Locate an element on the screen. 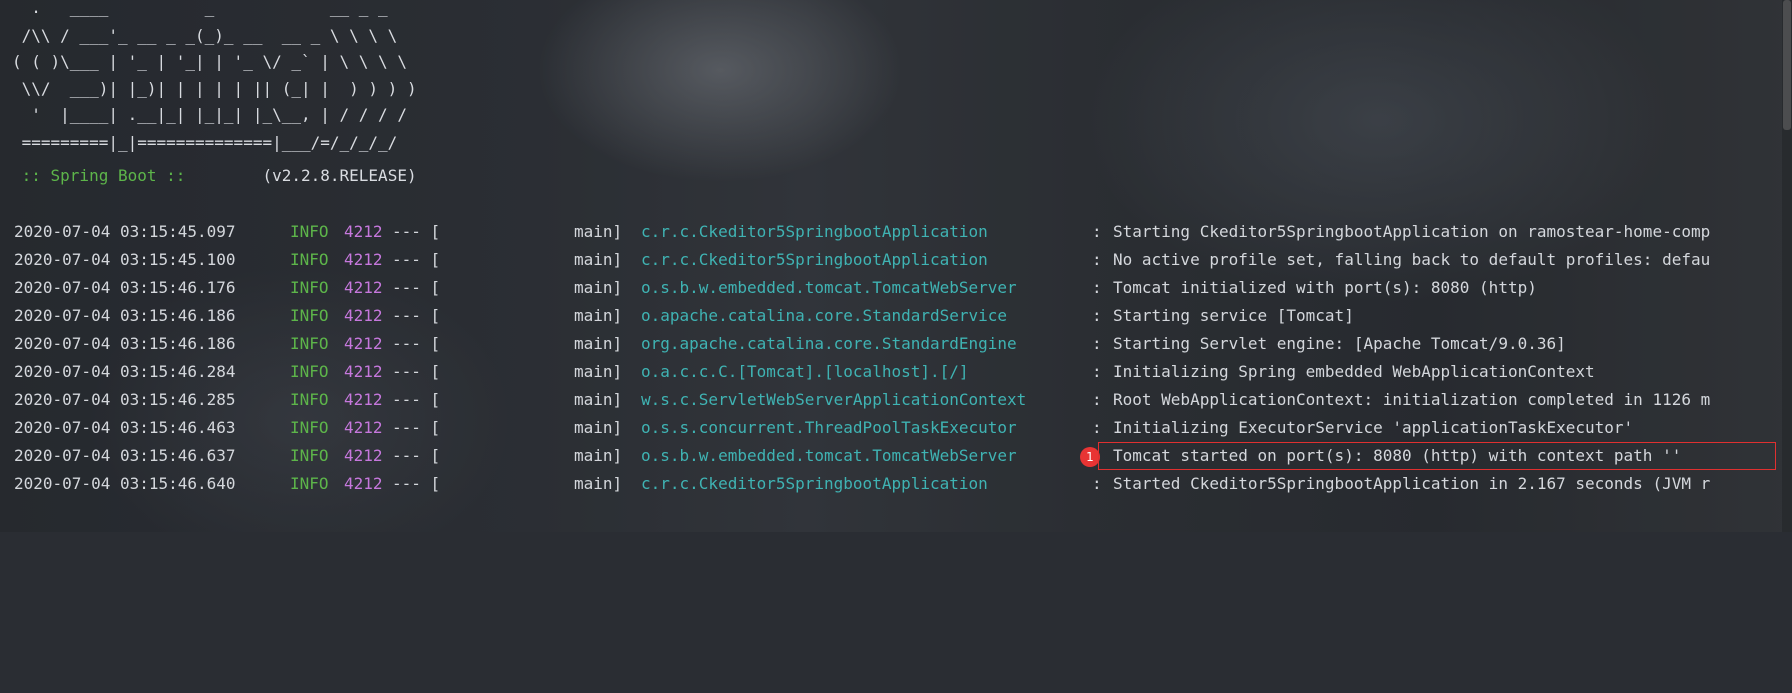 This screenshot has width=1792, height=693. log-timestamp: 2020-07-04 03:15:45.100 is located at coordinates (125, 259).